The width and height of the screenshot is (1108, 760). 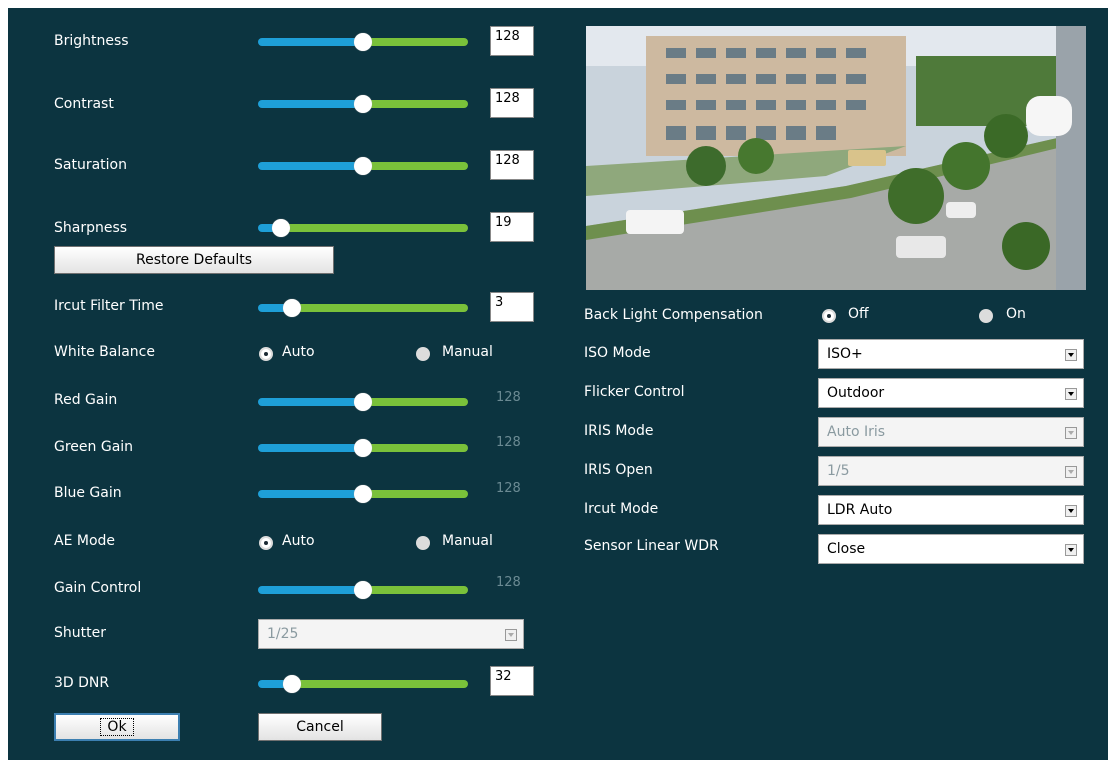 I want to click on white-balance-auto-radio, so click(x=266, y=354).